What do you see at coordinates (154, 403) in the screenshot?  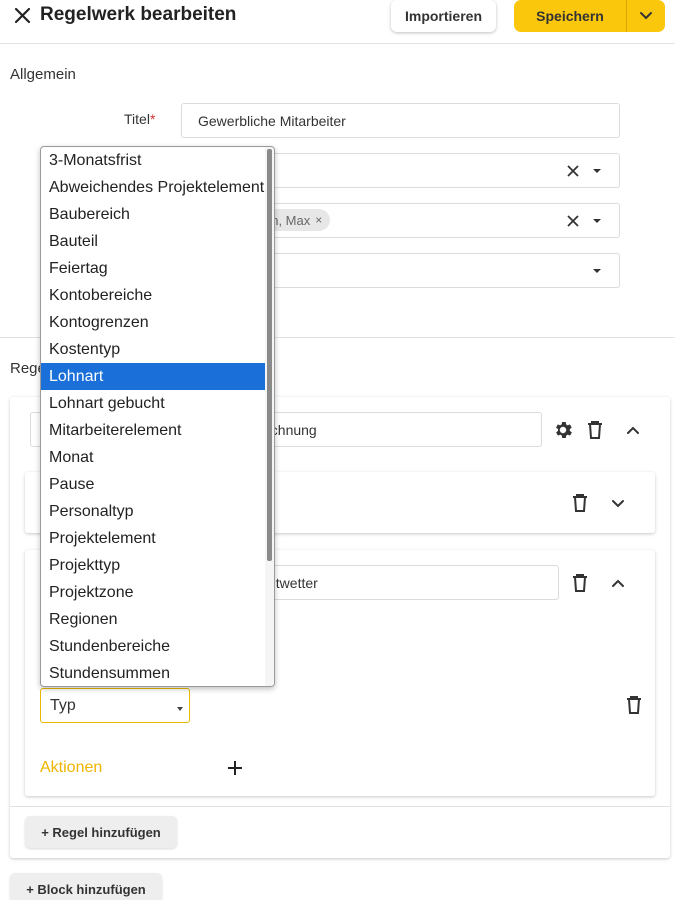 I see `dropdown-option: Lohnart gebucht` at bounding box center [154, 403].